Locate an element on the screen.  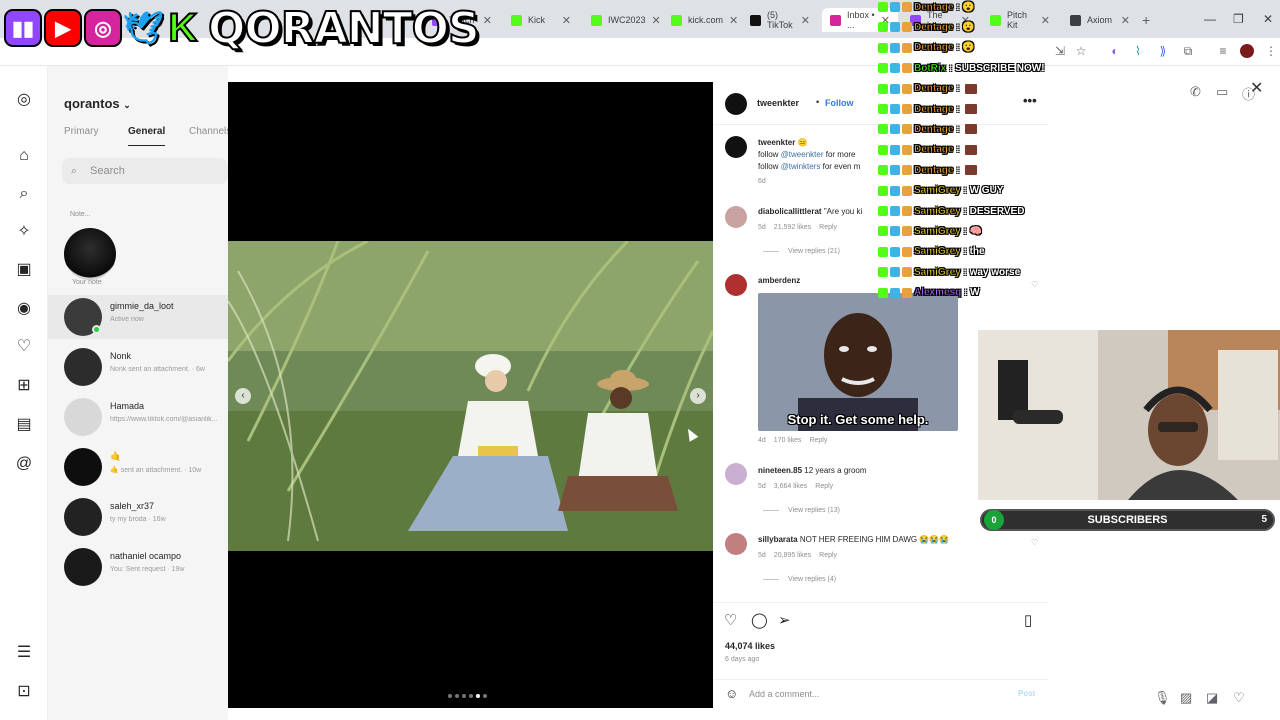
view-replies-button: View replies (4) is located at coordinates (799, 579).